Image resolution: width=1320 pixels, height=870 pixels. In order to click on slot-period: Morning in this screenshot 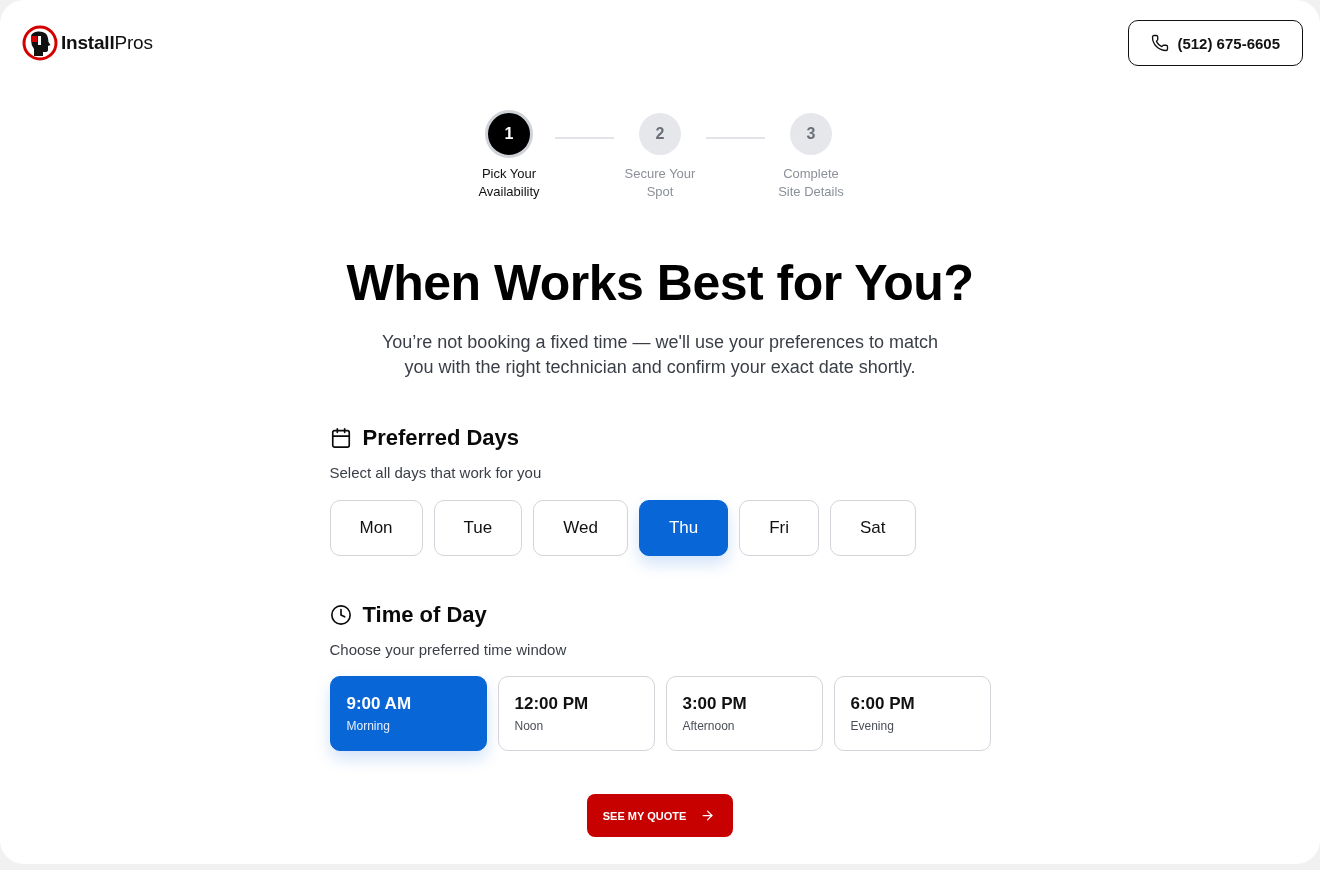, I will do `click(368, 726)`.